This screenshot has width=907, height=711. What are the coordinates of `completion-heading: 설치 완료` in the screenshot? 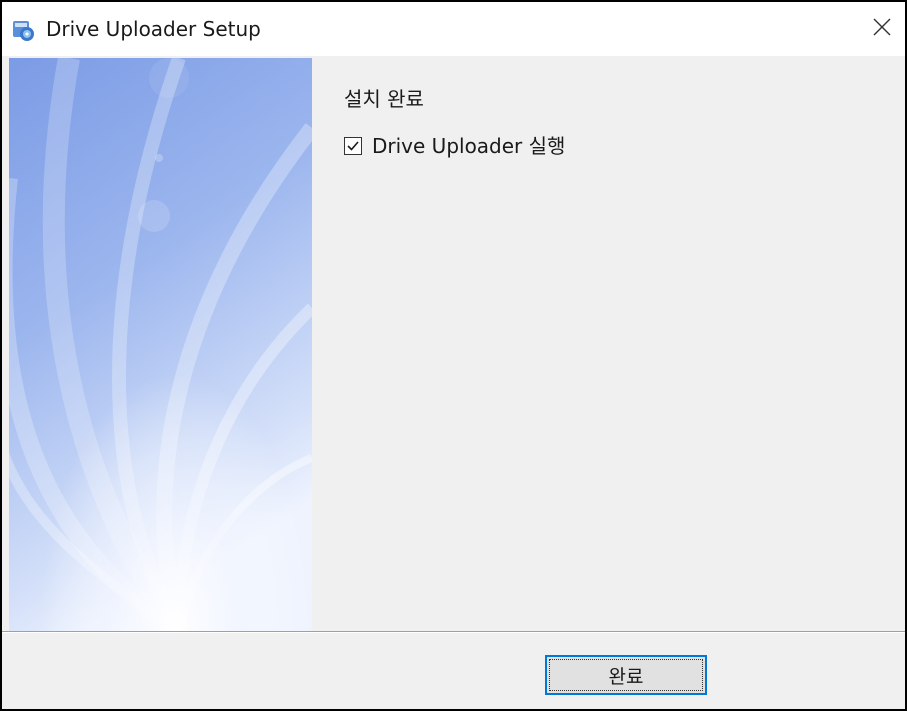 It's located at (384, 99).